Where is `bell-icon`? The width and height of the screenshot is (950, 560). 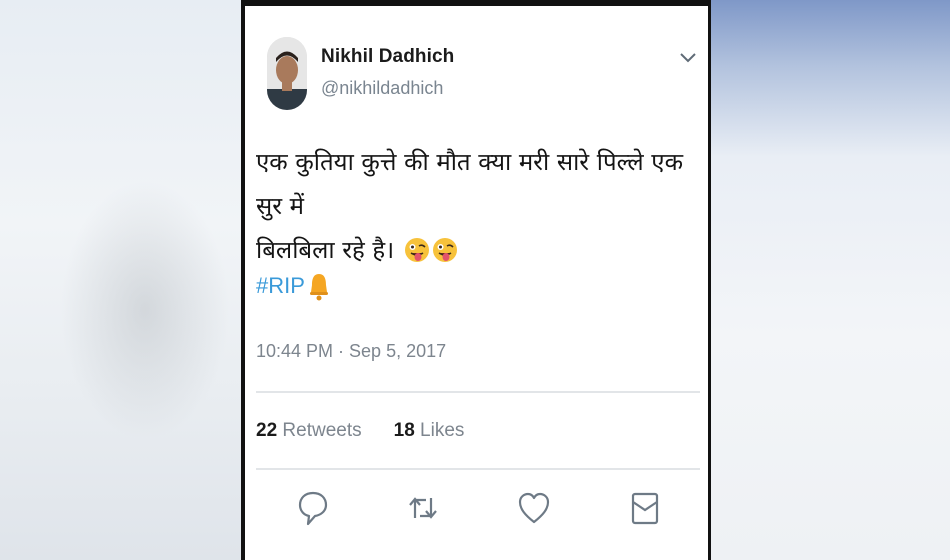
bell-icon is located at coordinates (318, 287).